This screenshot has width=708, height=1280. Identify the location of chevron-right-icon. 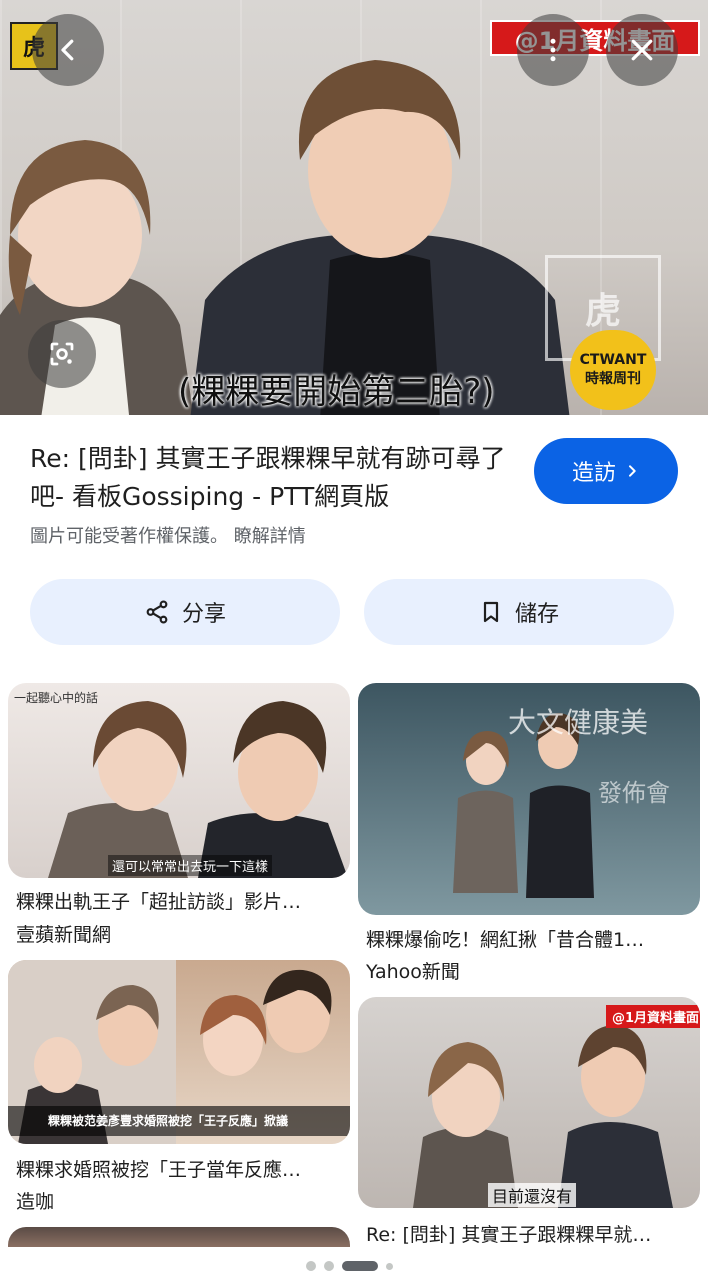
(632, 471).